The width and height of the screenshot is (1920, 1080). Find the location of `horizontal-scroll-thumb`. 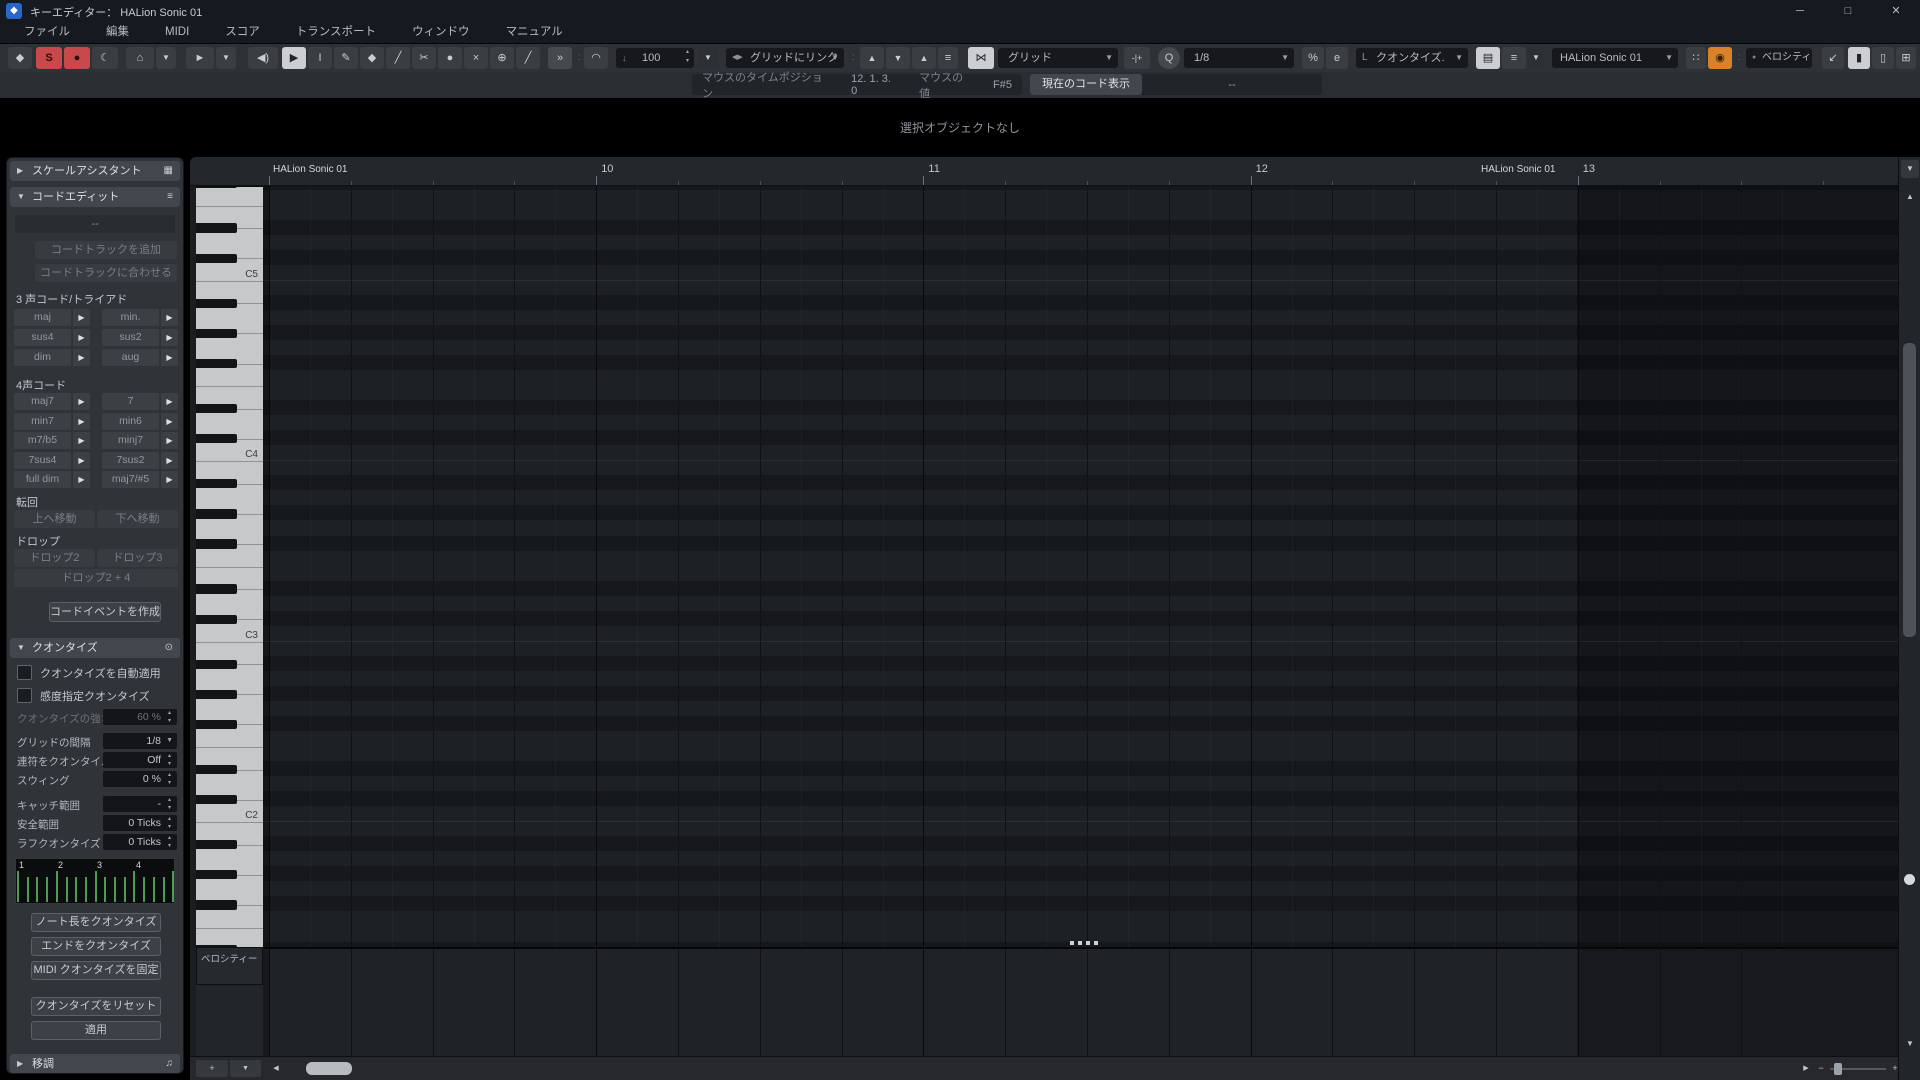

horizontal-scroll-thumb is located at coordinates (329, 1068).